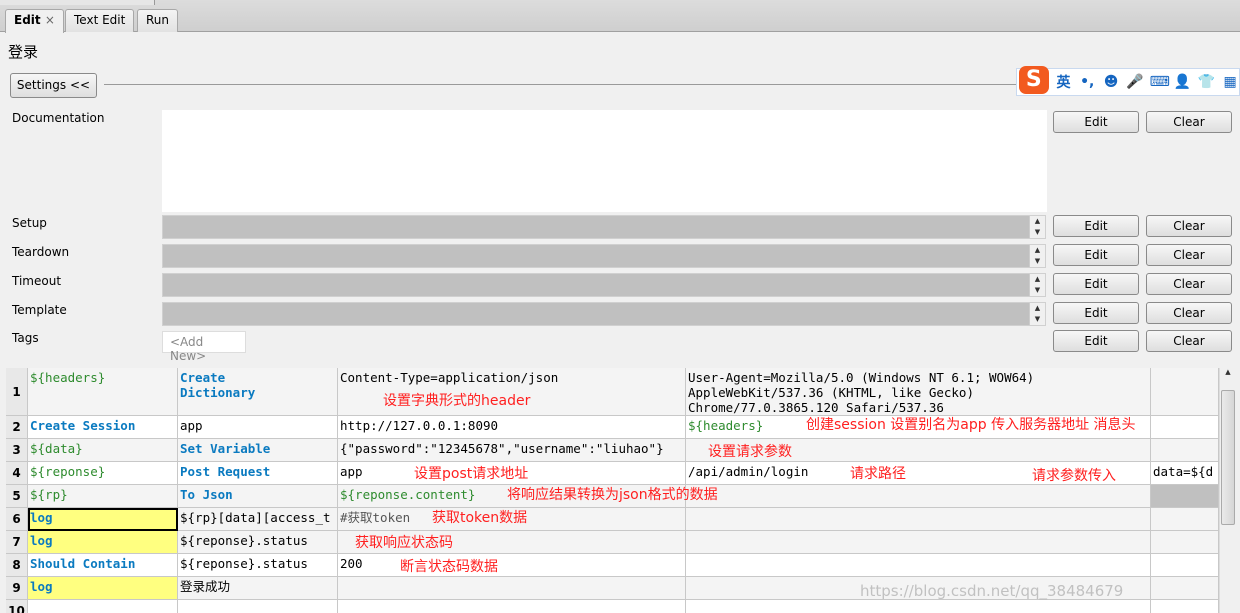 The width and height of the screenshot is (1240, 613). Describe the element at coordinates (1096, 226) in the screenshot. I see `setup-edit-button: Edit` at that location.